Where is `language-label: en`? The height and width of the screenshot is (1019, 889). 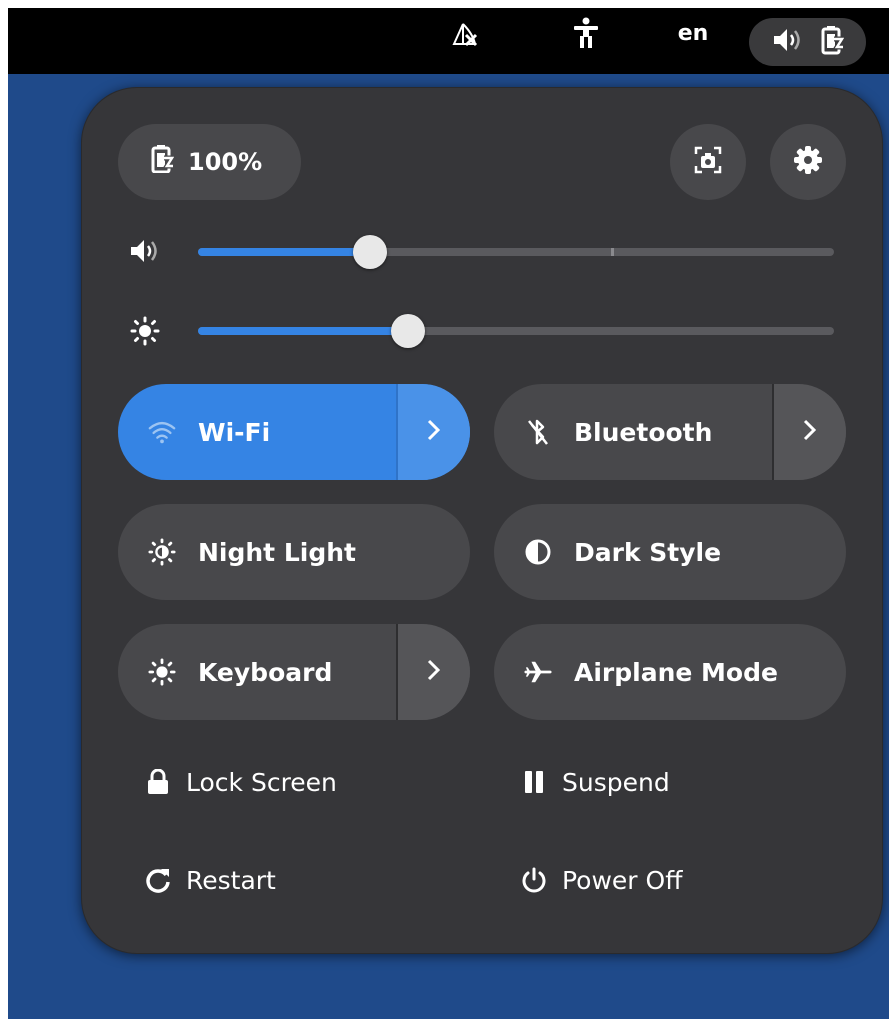 language-label: en is located at coordinates (693, 33).